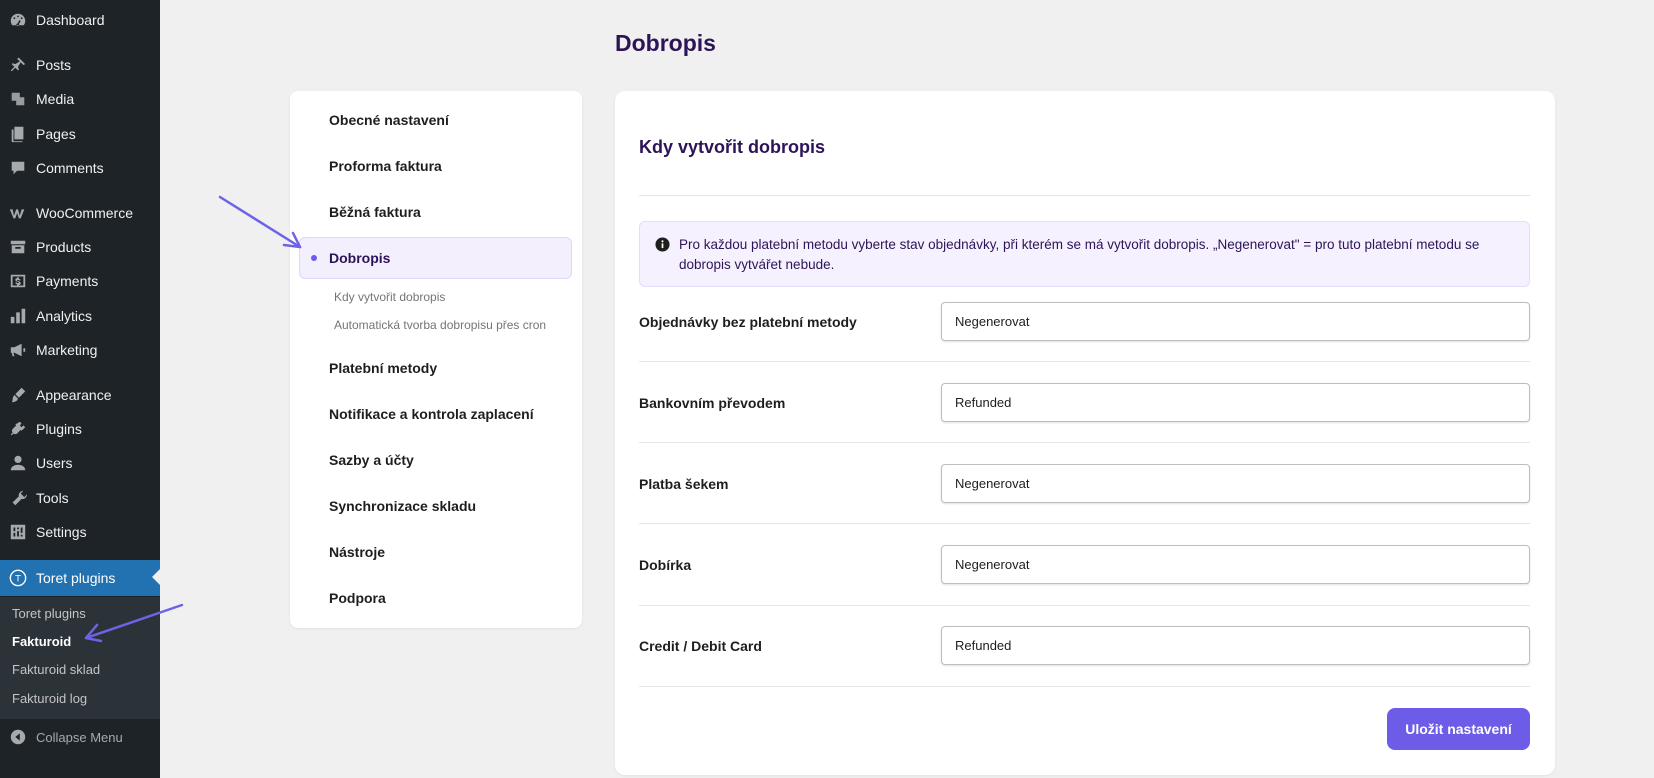  Describe the element at coordinates (732, 147) in the screenshot. I see `section-title: Kdy vytvořit dobropis` at that location.